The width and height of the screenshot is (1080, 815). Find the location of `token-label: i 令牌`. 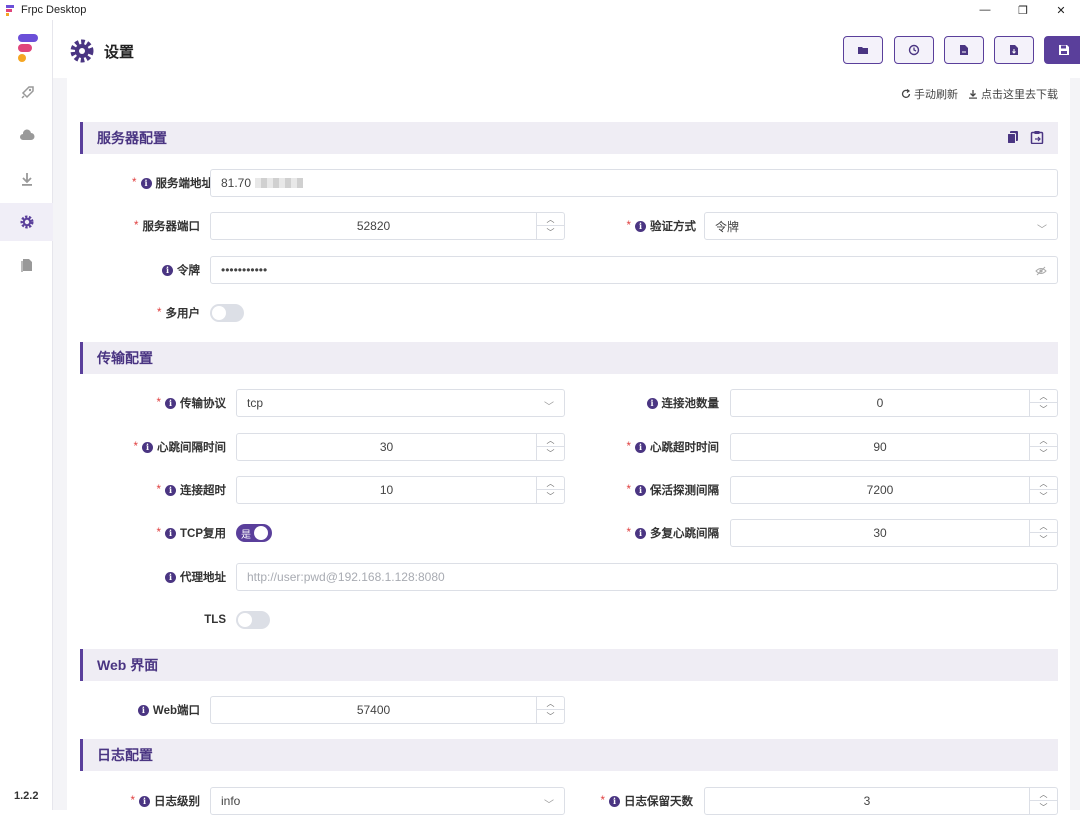

token-label: i 令牌 is located at coordinates (143, 270).